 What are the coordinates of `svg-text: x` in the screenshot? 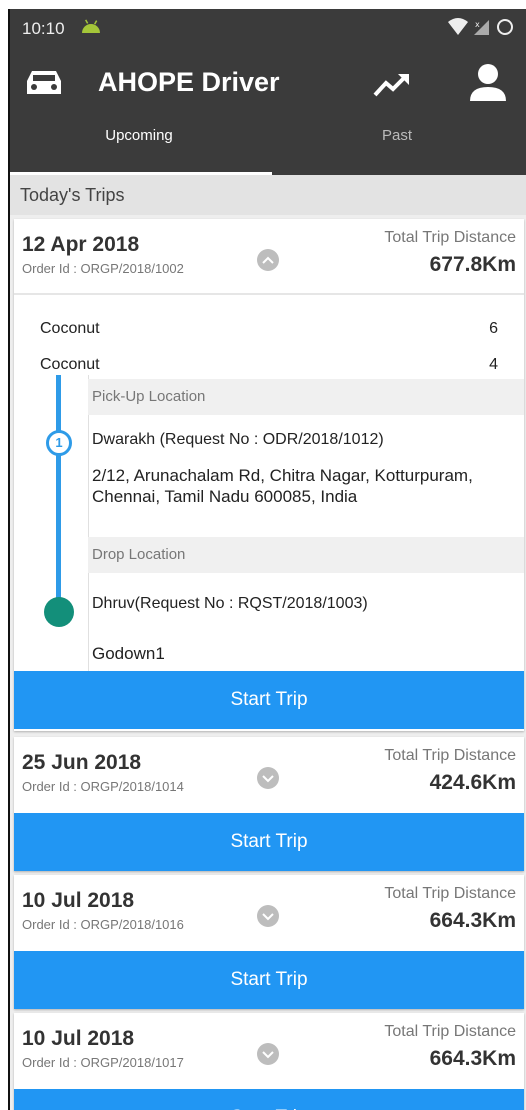 It's located at (477, 24).